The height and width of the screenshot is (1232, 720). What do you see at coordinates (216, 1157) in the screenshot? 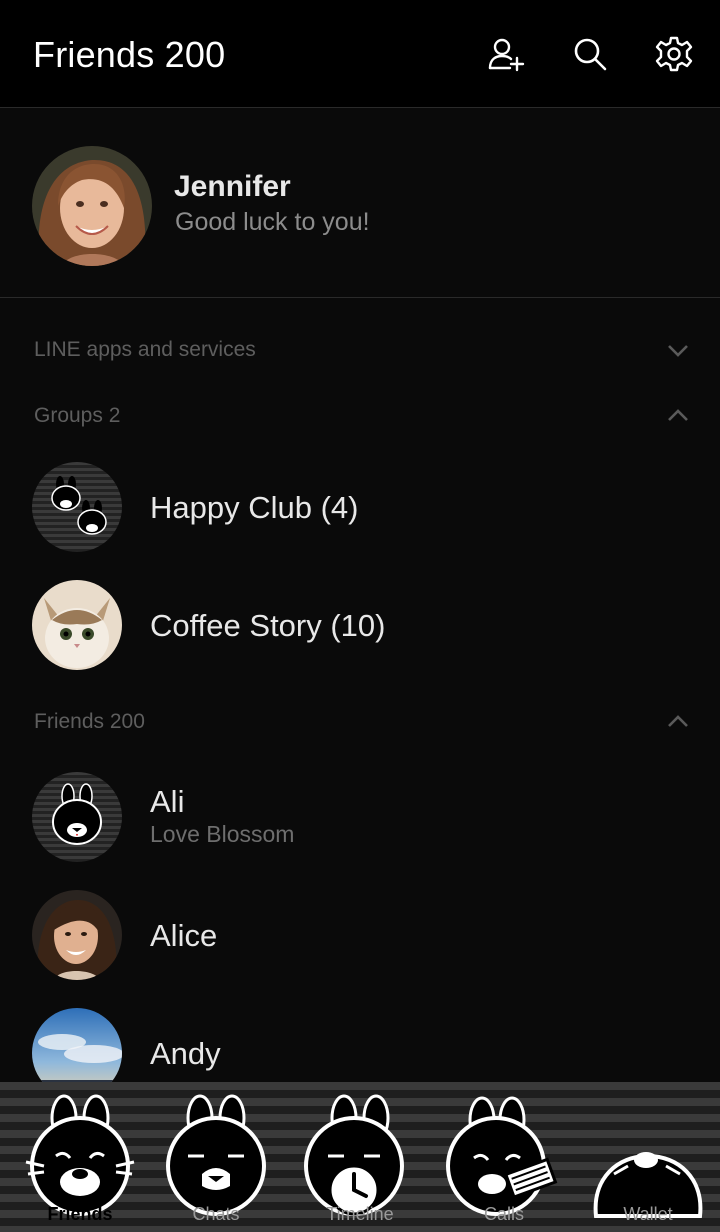
I see `tab-chats: Chats` at bounding box center [216, 1157].